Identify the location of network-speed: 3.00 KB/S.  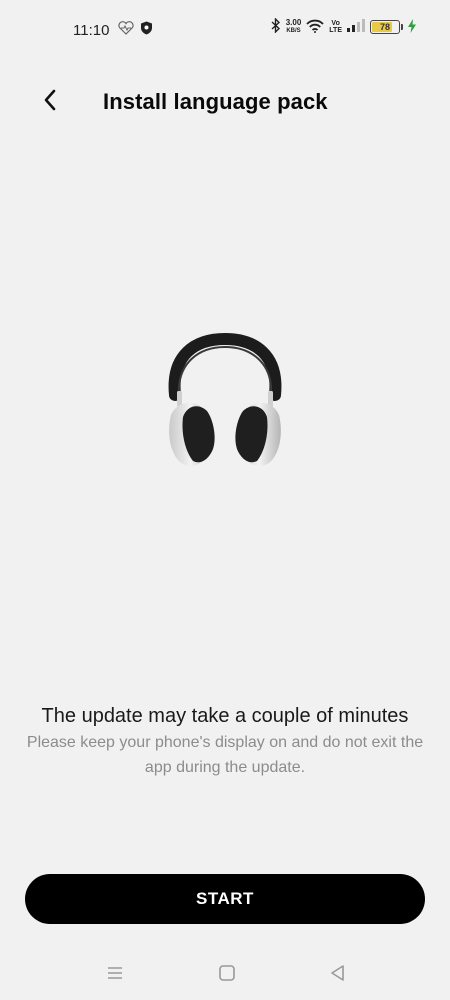
(293, 26).